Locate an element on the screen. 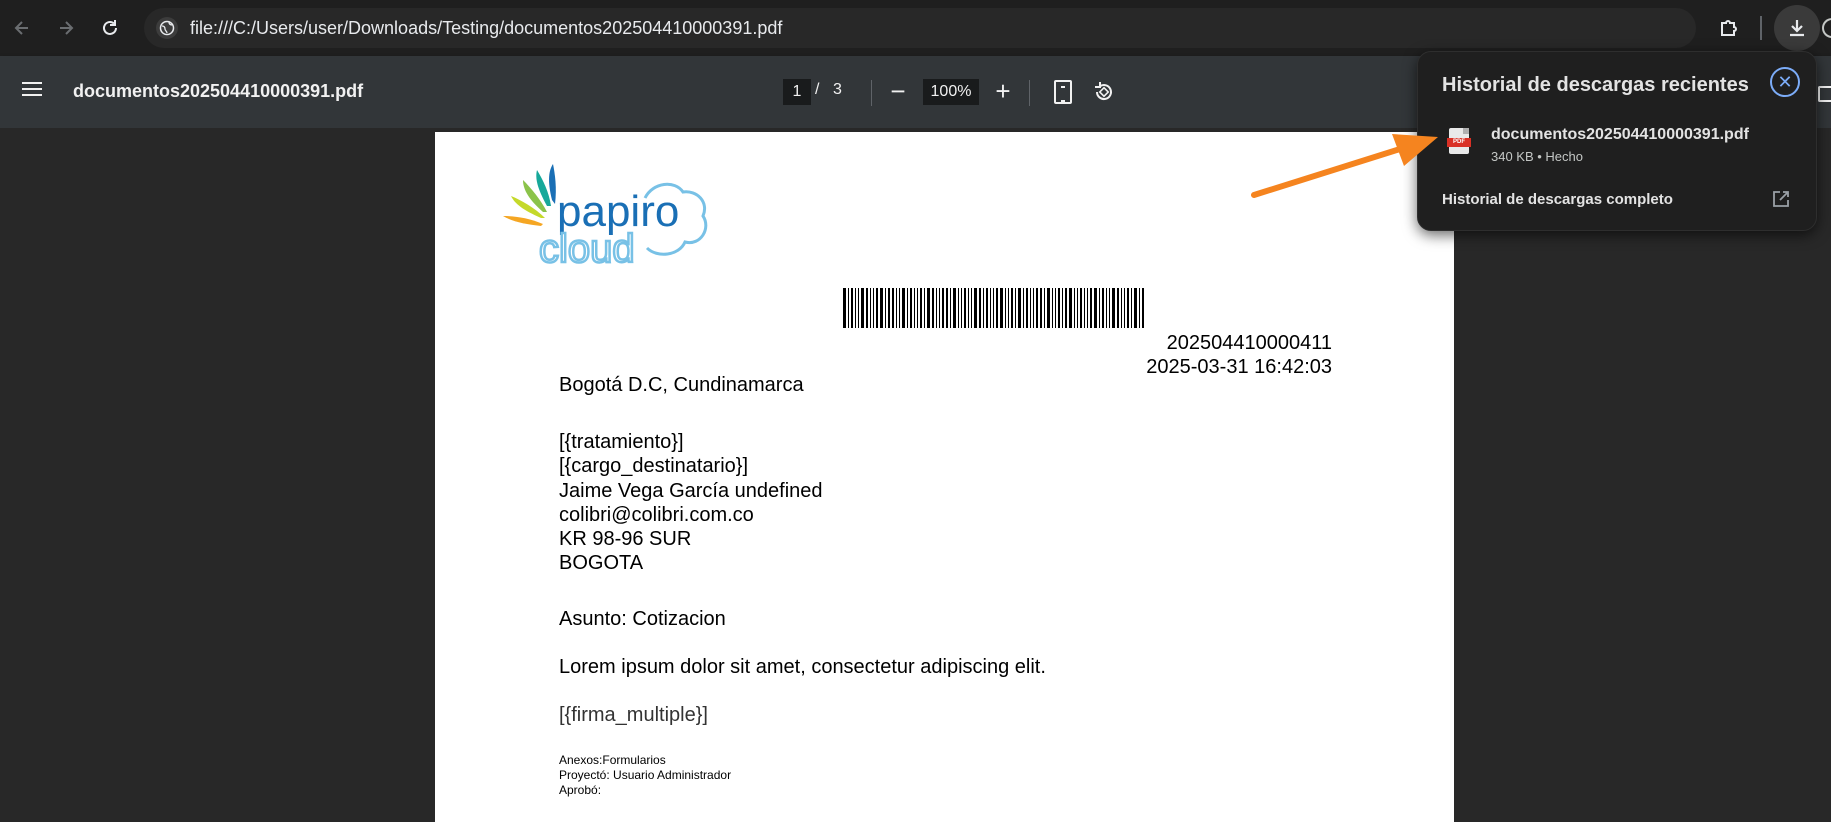 Image resolution: width=1831 pixels, height=822 pixels. reload-button is located at coordinates (110, 28).